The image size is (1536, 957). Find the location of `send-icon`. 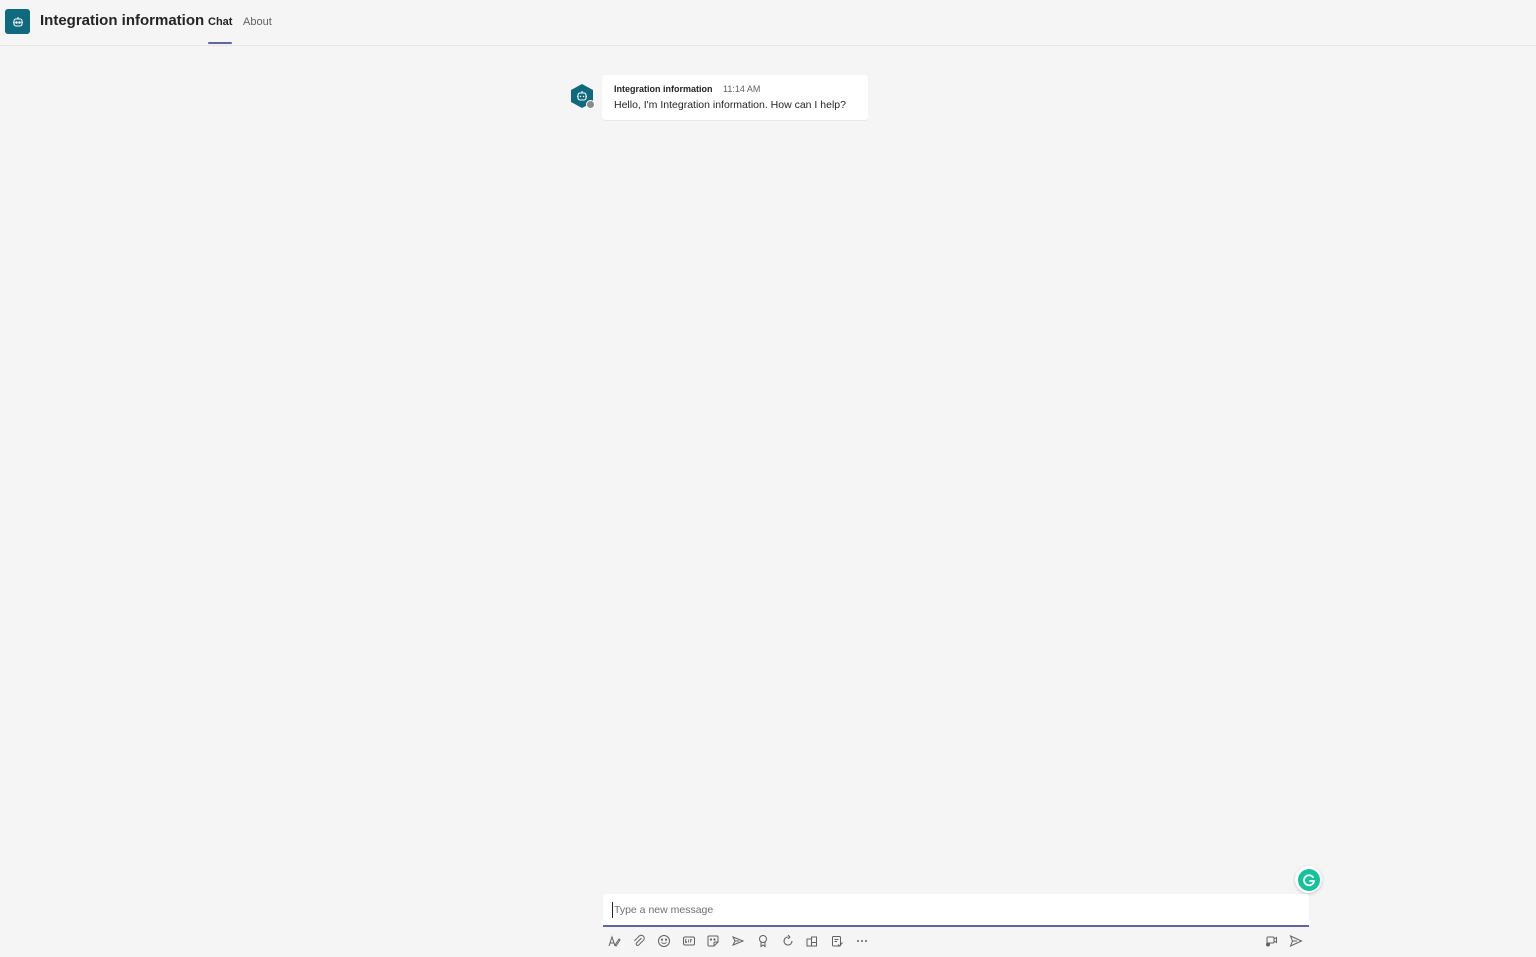

send-icon is located at coordinates (1296, 941).